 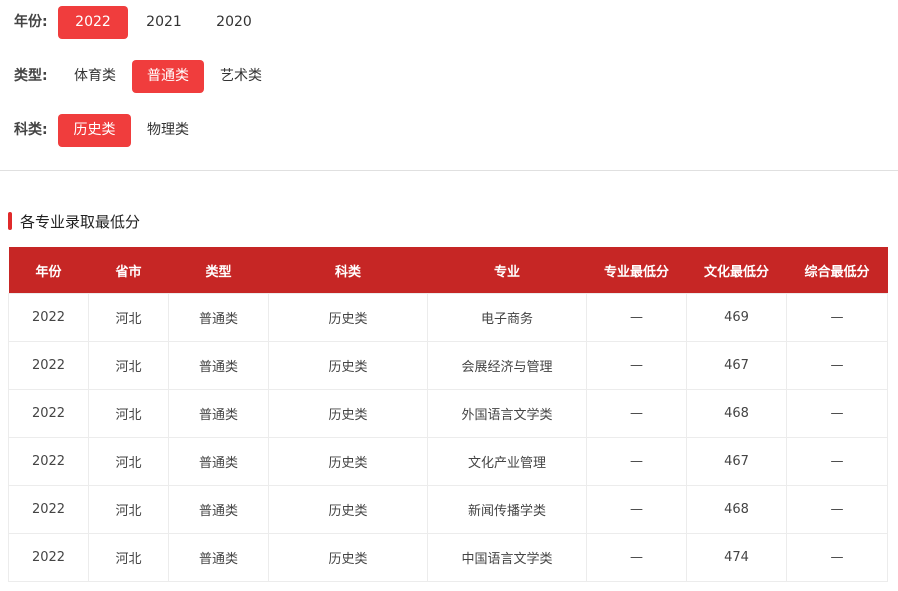 I want to click on header-year: 年份, so click(x=48, y=270).